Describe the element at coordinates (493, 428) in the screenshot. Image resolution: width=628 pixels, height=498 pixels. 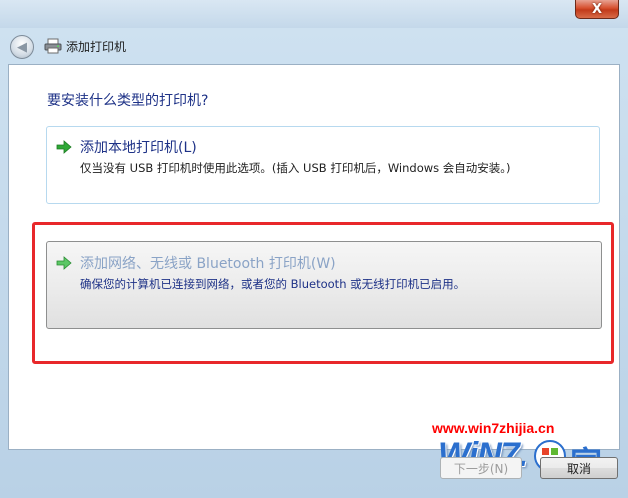
I see `watermark-url: www.win7zhijia.cn` at that location.